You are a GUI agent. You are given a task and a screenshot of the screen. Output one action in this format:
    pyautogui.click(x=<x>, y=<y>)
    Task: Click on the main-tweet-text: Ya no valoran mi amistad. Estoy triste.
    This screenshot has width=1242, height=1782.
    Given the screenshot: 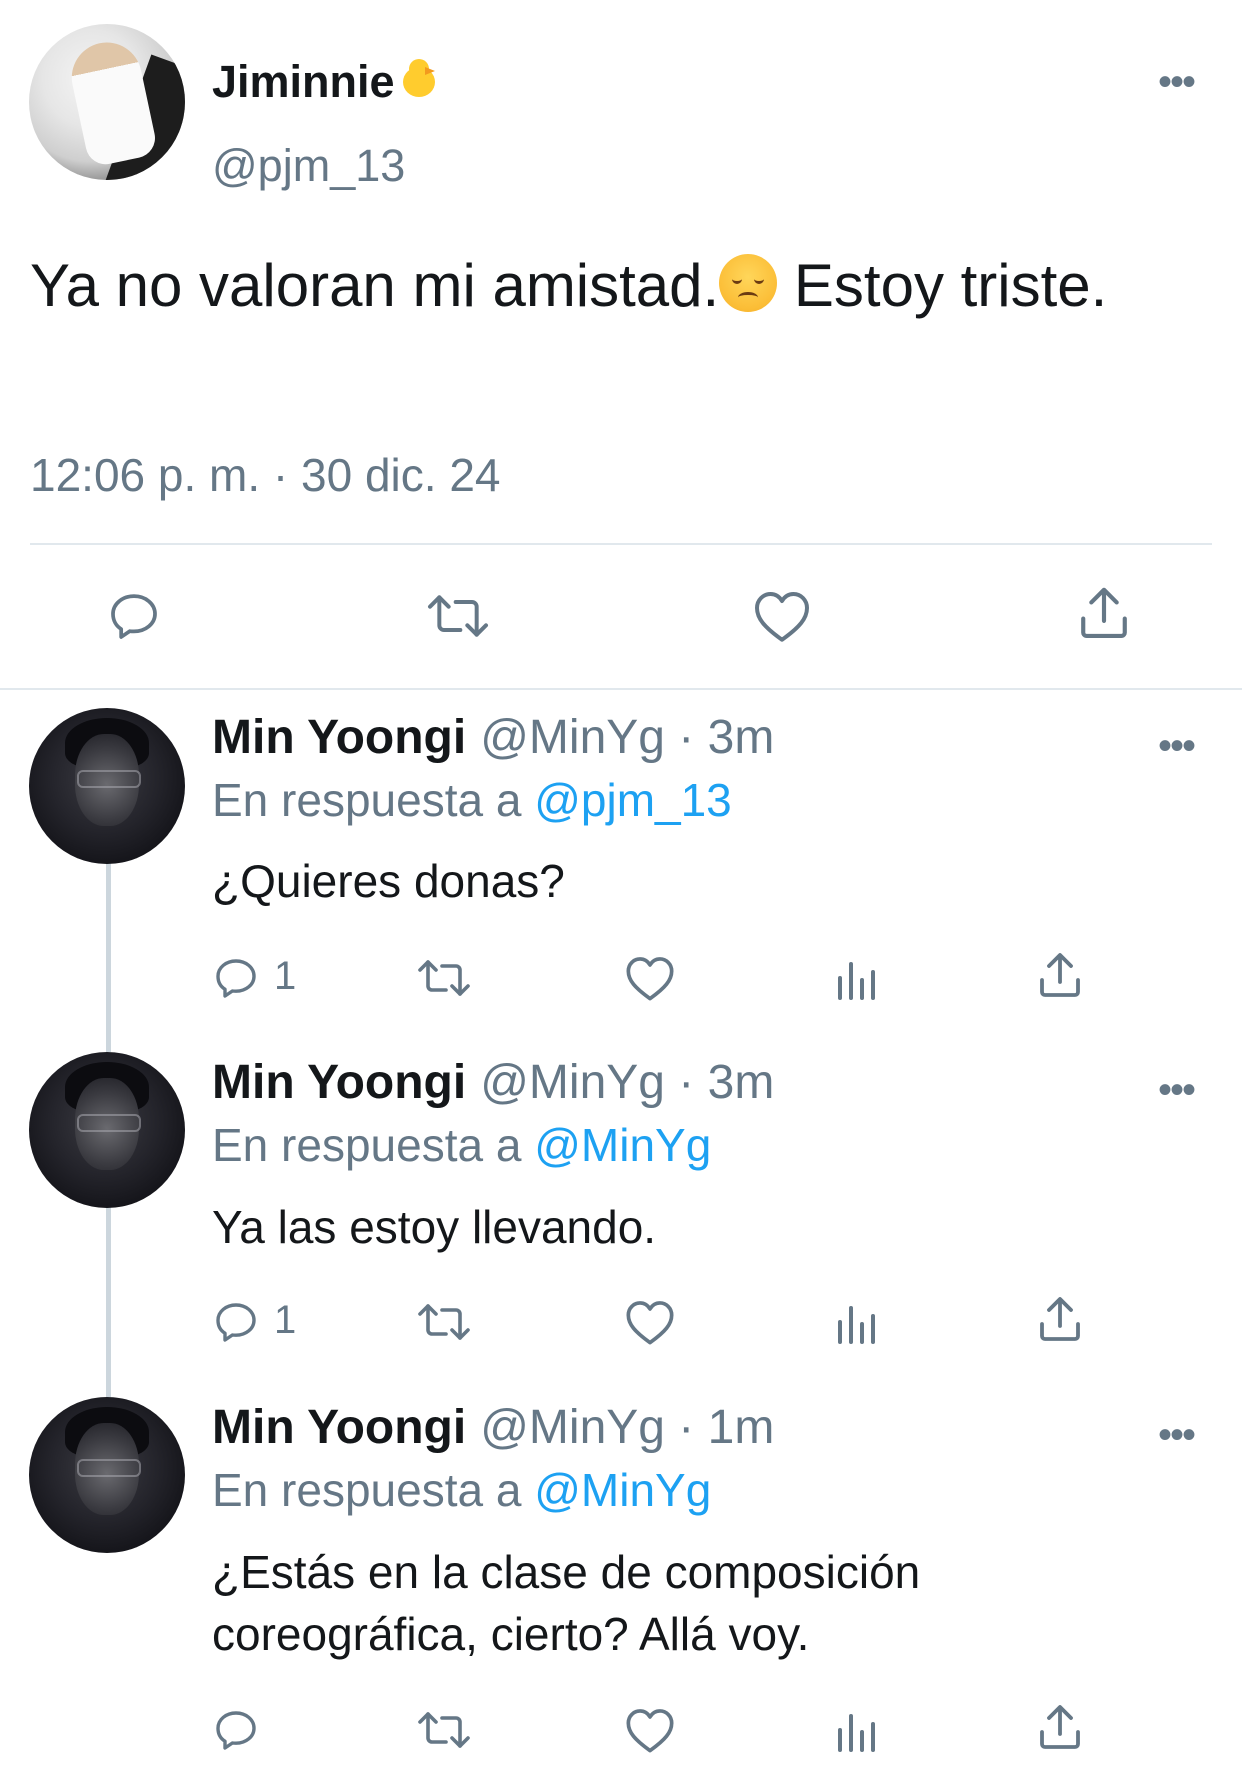 What is the action you would take?
    pyautogui.click(x=620, y=286)
    